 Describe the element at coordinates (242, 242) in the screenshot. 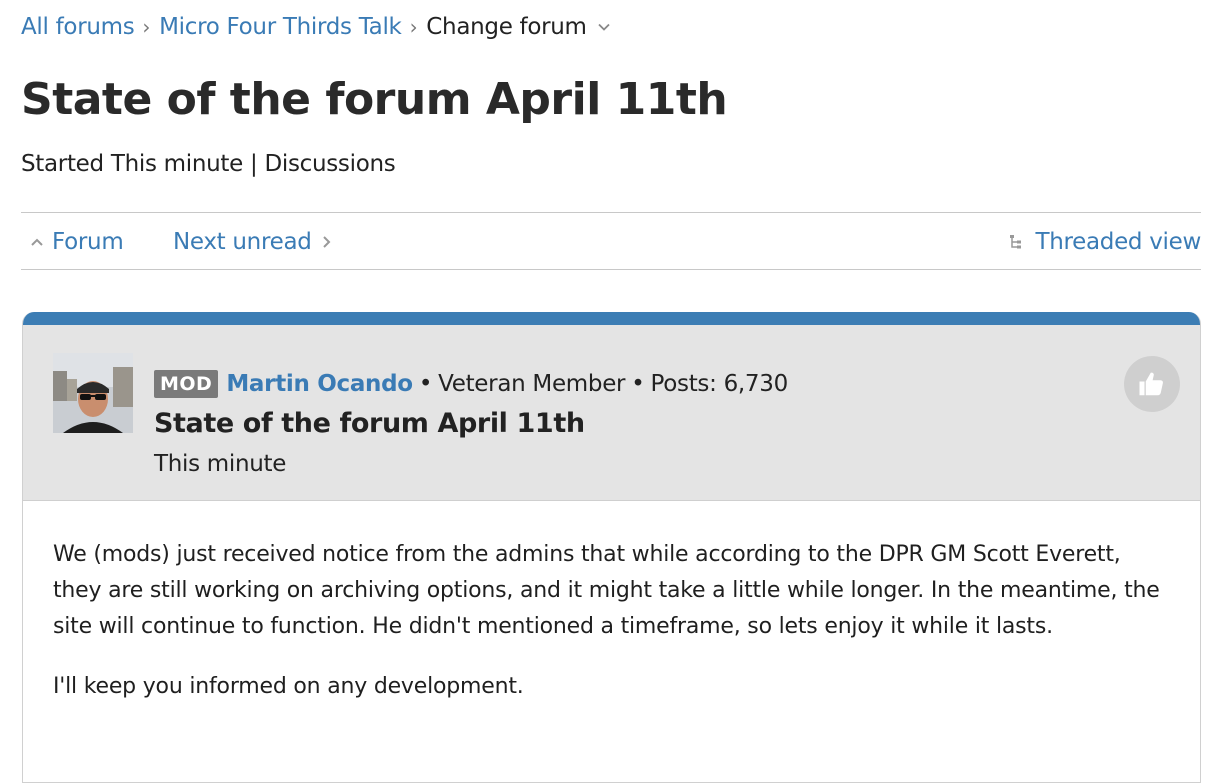

I see `next-unread-label: Next unread` at that location.